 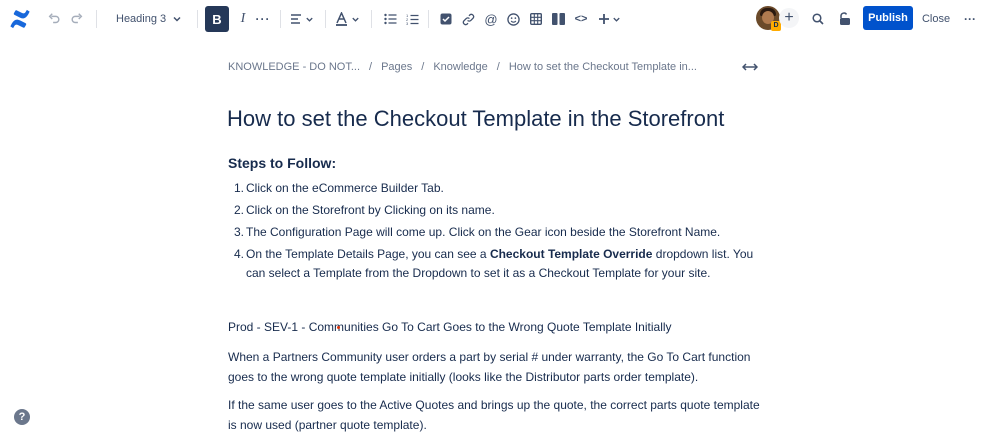 What do you see at coordinates (491, 19) in the screenshot?
I see `mention-button: @` at bounding box center [491, 19].